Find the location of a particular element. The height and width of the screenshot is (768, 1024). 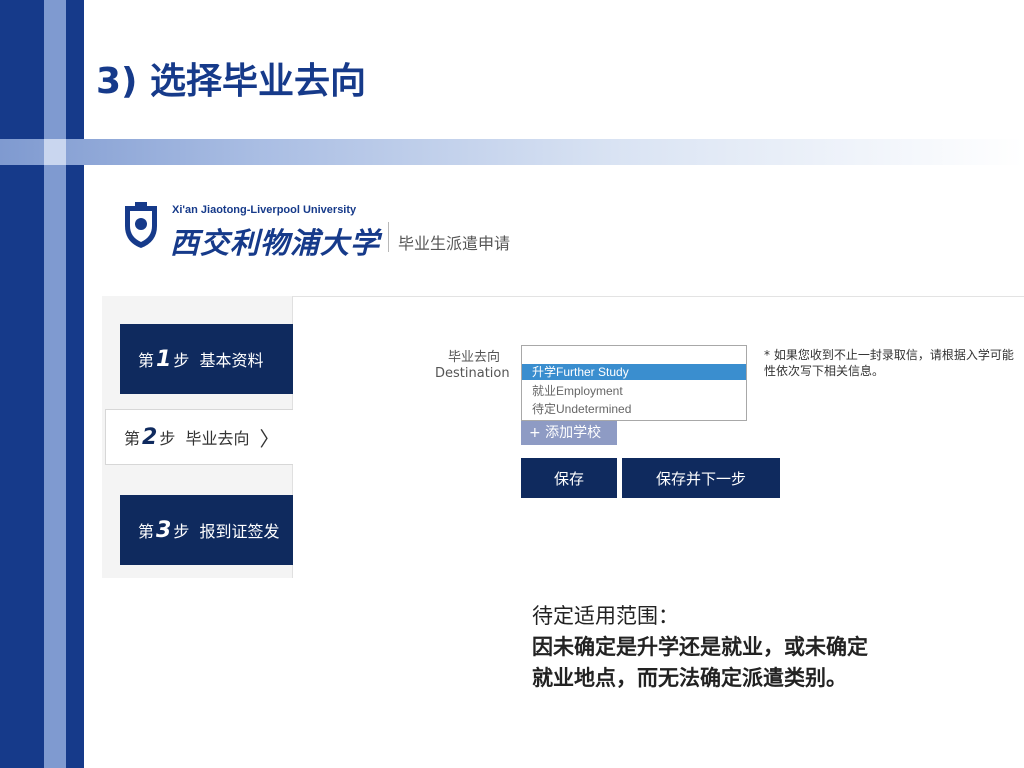

header-decor-band-accent is located at coordinates (55, 152).